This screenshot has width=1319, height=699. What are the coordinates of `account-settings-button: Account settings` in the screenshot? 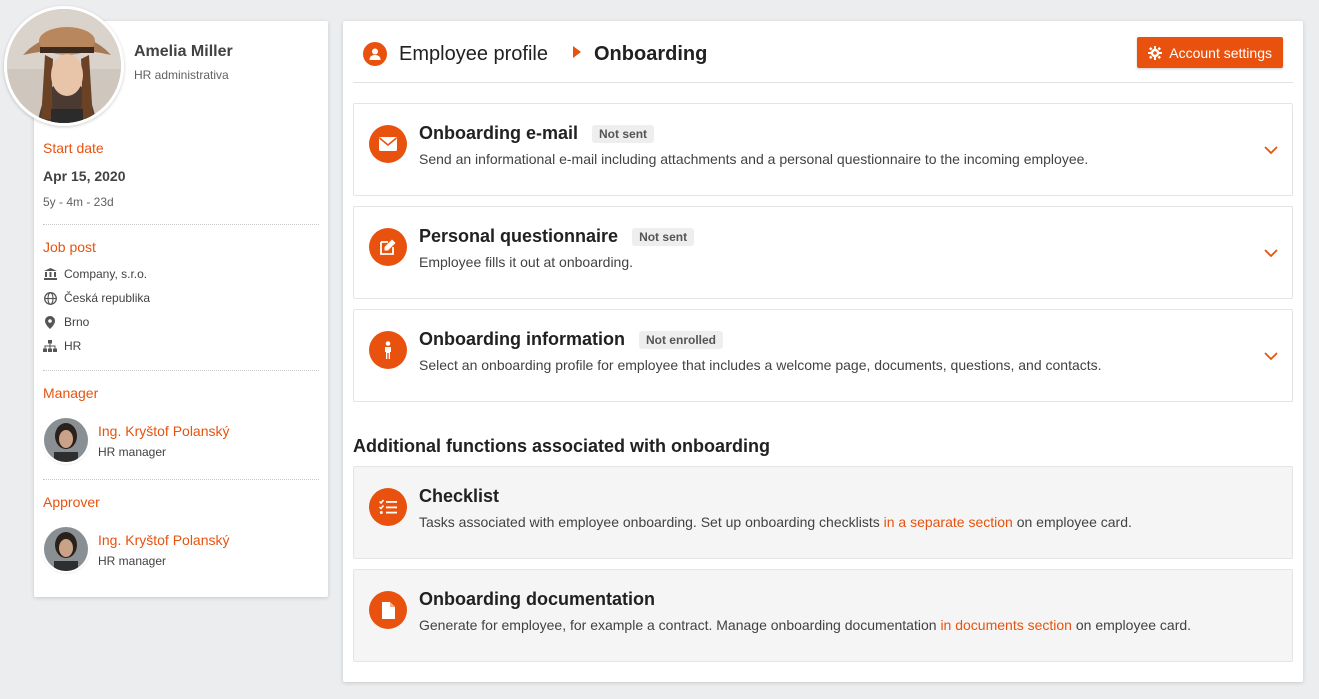 It's located at (1210, 52).